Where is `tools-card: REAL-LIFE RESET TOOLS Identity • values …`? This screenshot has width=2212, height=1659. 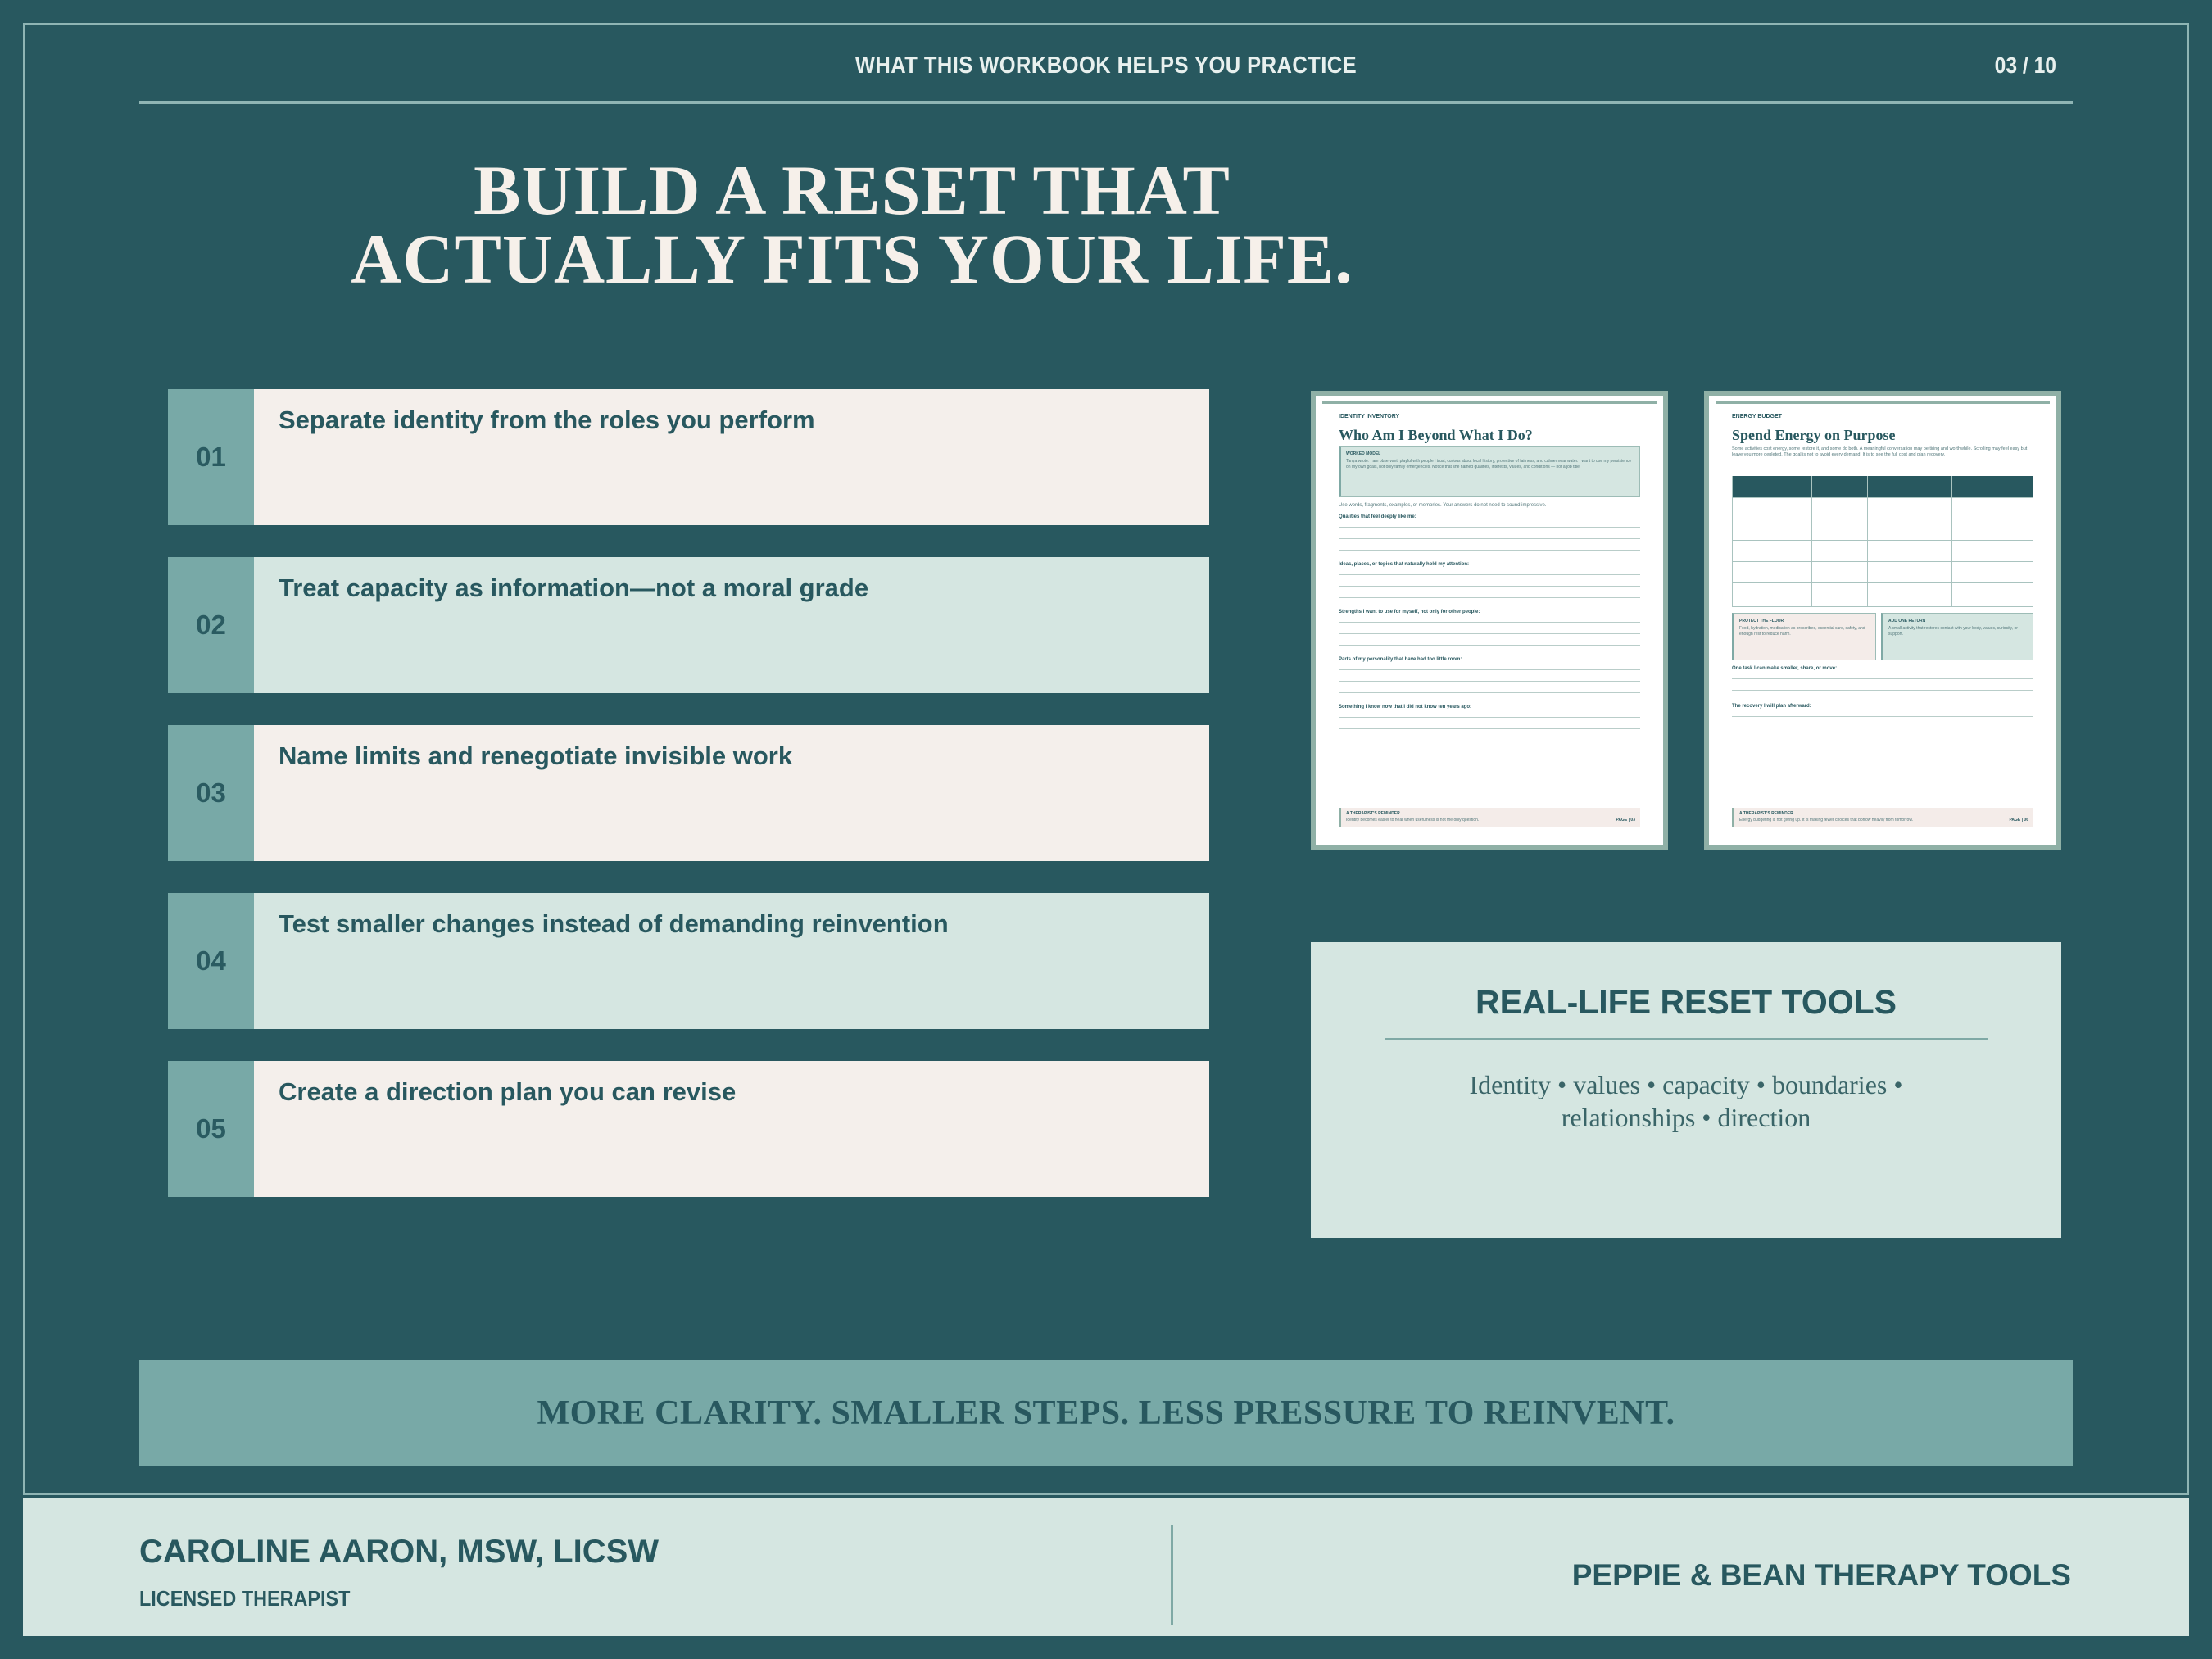 tools-card: REAL-LIFE RESET TOOLS Identity • values … is located at coordinates (1686, 1090).